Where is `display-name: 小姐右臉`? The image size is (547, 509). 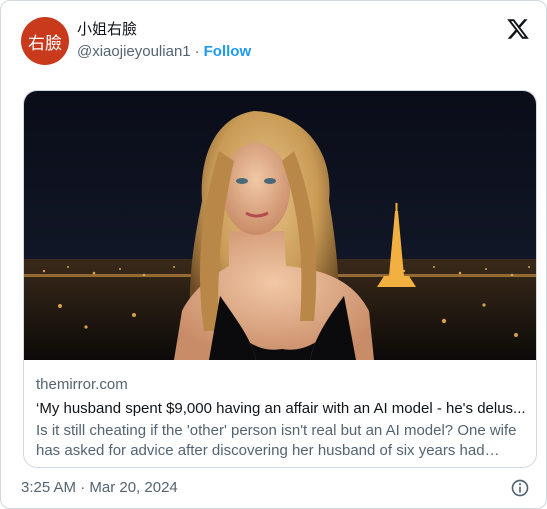
display-name: 小姐右臉 is located at coordinates (164, 29).